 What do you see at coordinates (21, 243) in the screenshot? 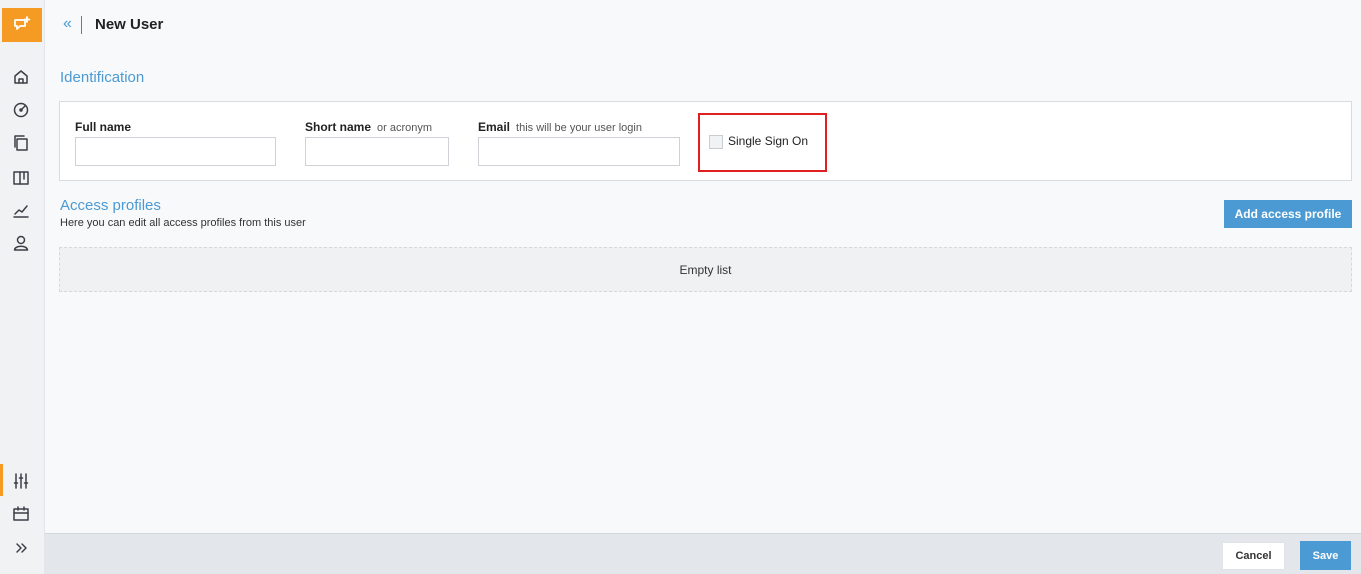
I see `user-icon` at bounding box center [21, 243].